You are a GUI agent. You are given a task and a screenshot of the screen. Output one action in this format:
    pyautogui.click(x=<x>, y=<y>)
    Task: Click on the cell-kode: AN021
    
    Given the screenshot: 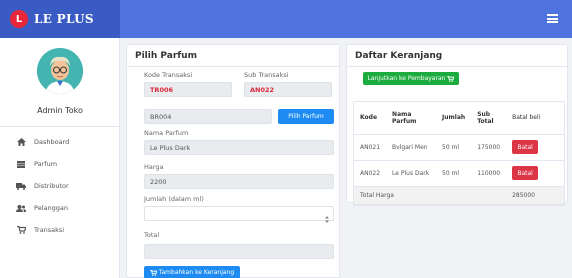 What is the action you would take?
    pyautogui.click(x=370, y=147)
    